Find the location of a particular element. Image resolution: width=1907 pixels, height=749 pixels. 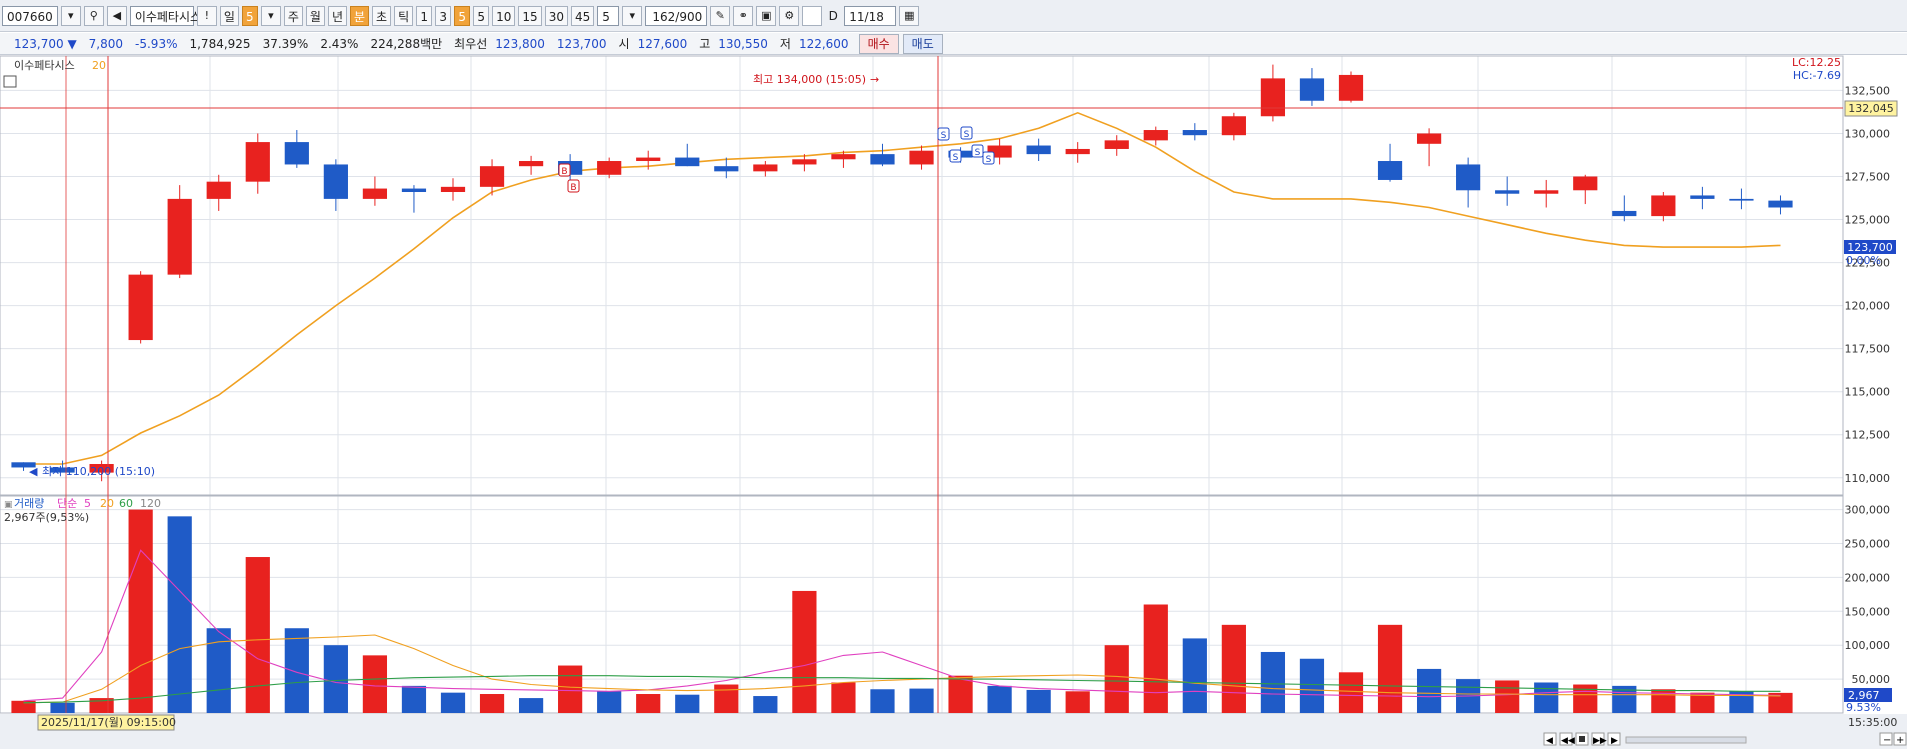

crosshair-time: 2025/11/17(월) 09:15:00 is located at coordinates (108, 722).